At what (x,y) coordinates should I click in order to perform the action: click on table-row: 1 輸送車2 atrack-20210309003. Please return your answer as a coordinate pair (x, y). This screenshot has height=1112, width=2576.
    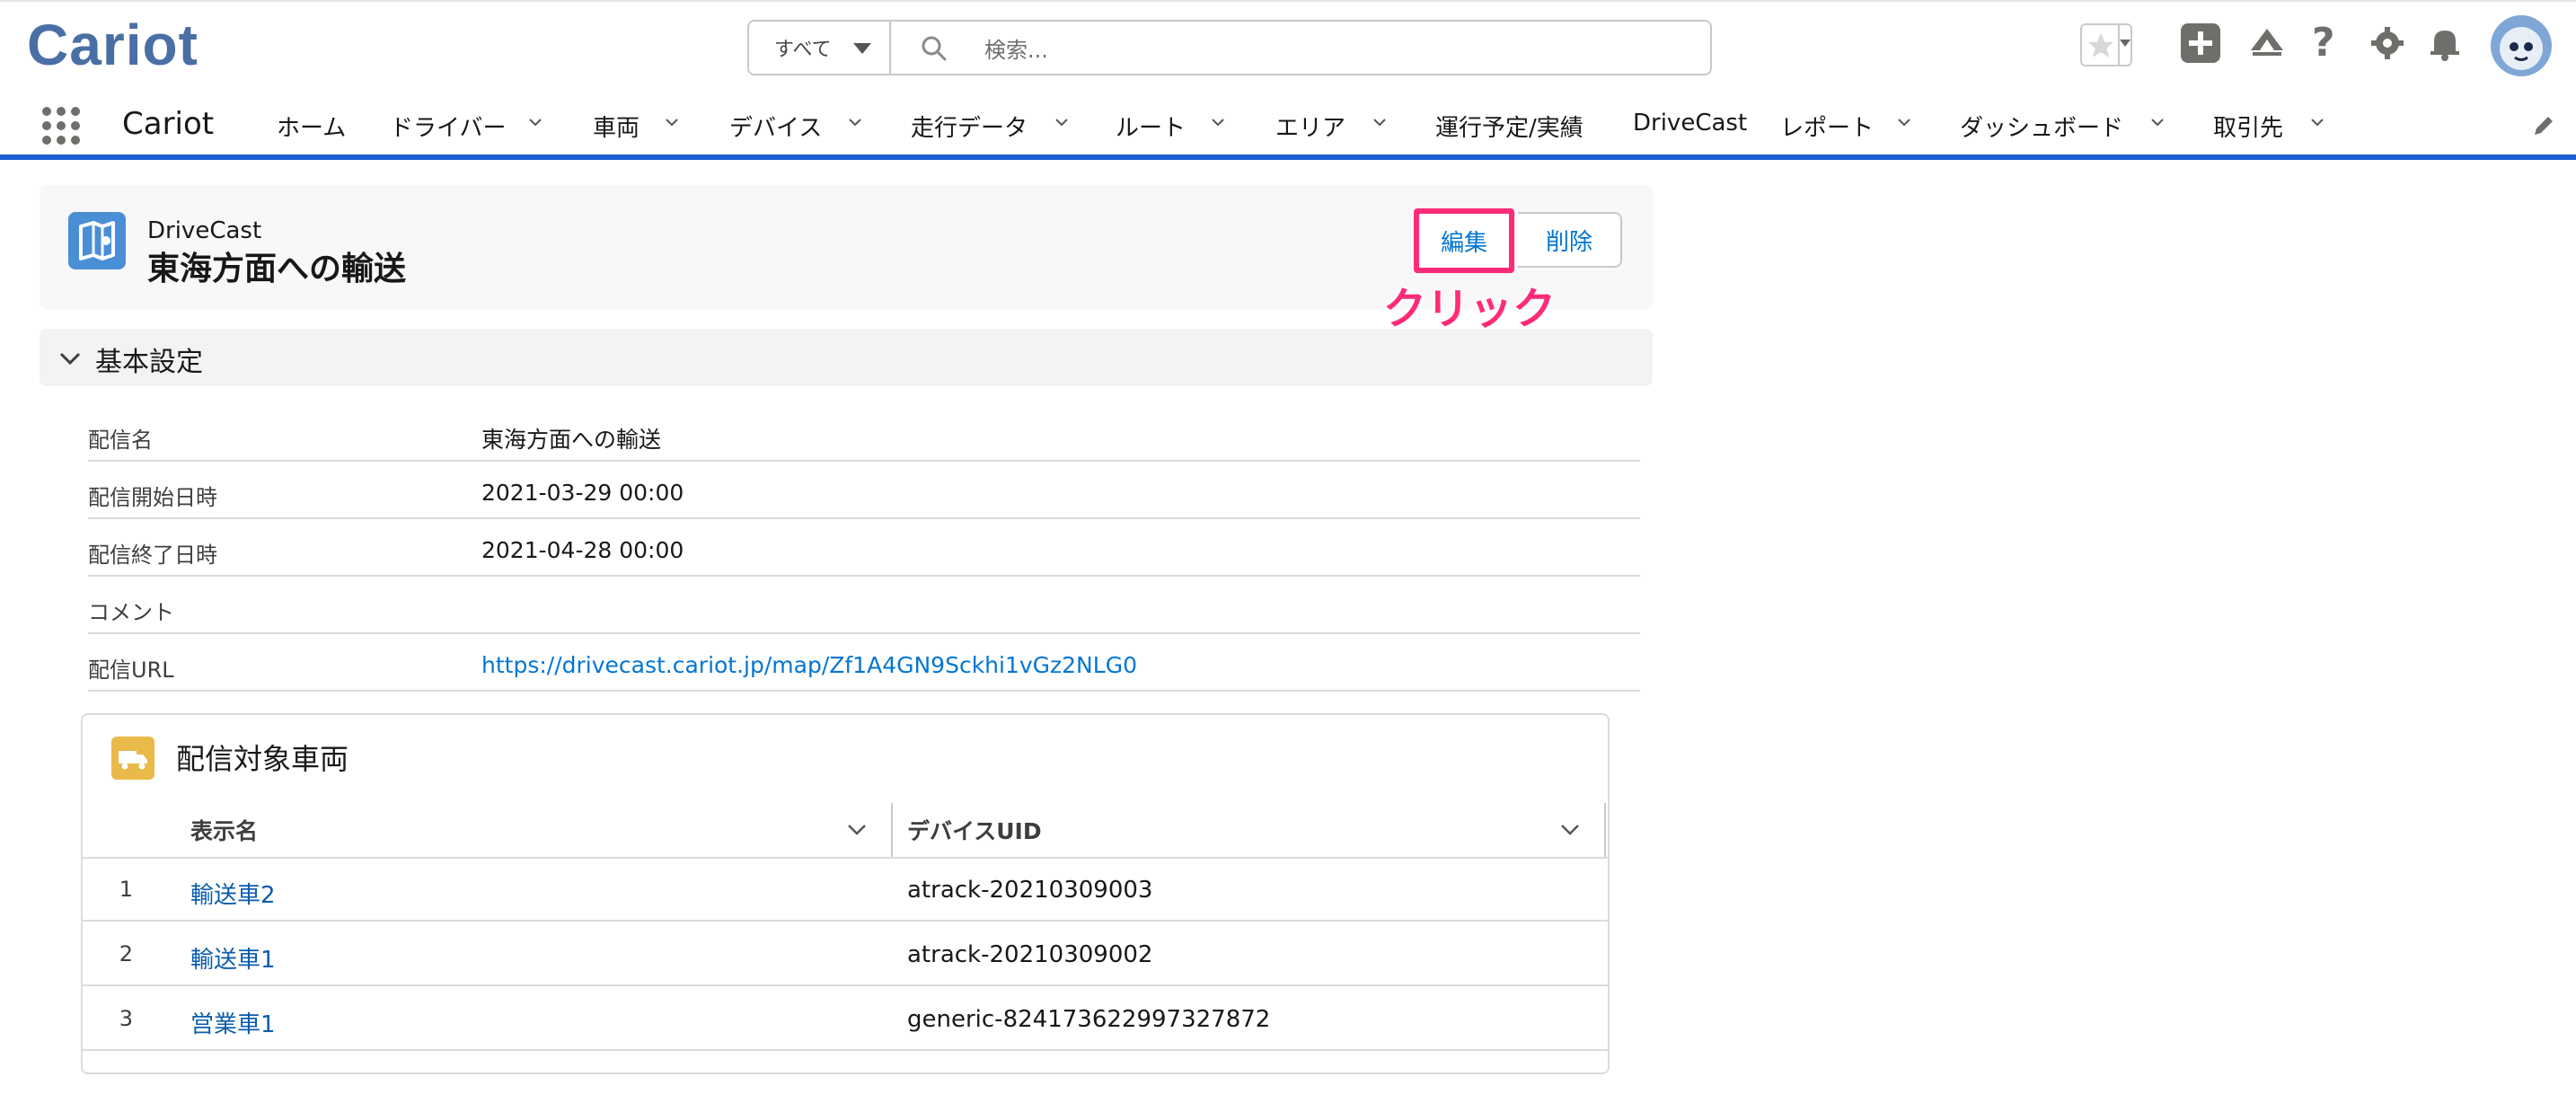
    Looking at the image, I should click on (845, 889).